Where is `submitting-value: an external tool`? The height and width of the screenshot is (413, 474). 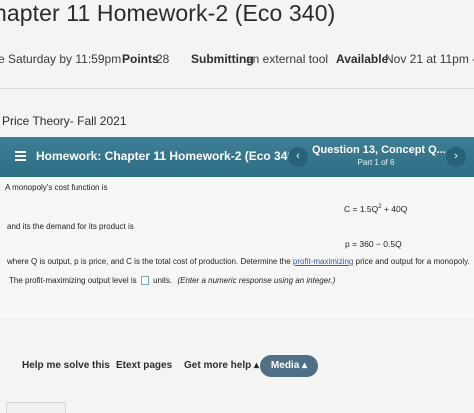 submitting-value: an external tool is located at coordinates (287, 59).